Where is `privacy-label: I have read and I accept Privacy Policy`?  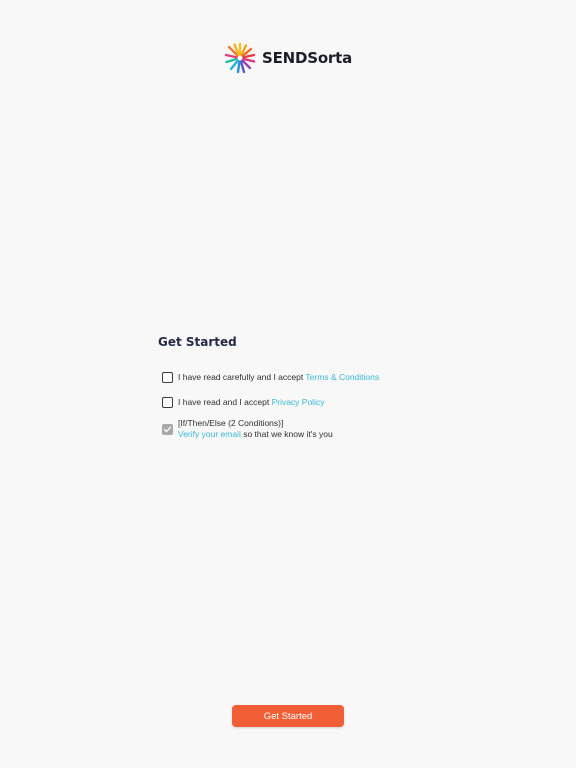 privacy-label: I have read and I accept Privacy Policy is located at coordinates (251, 402).